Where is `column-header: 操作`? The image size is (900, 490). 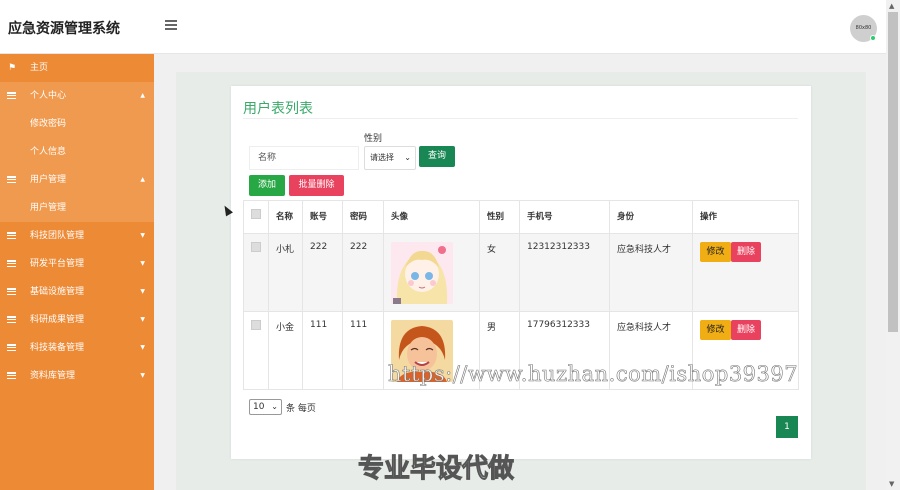
column-header: 操作 is located at coordinates (745, 217).